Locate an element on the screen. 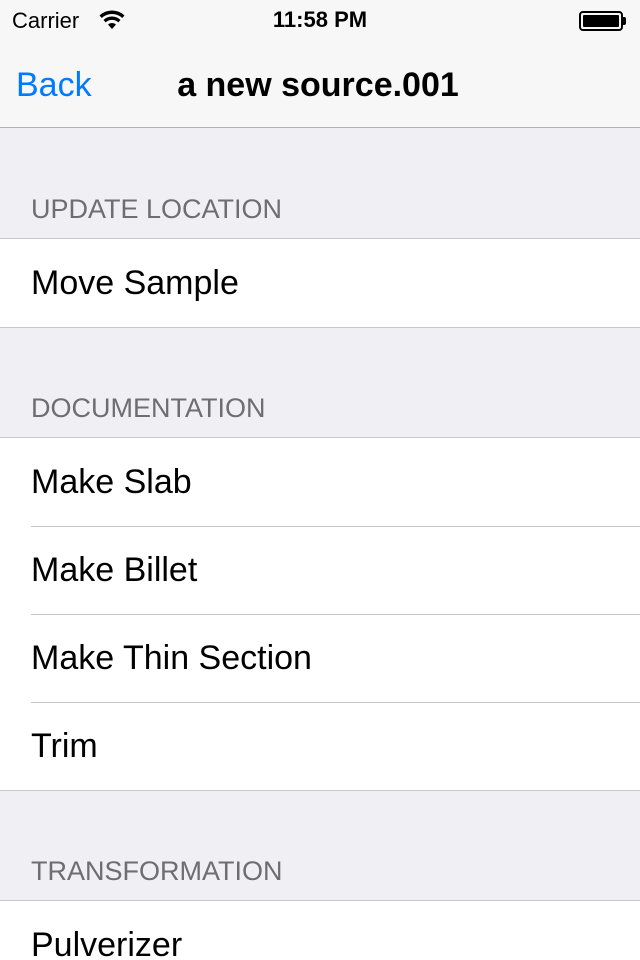 The width and height of the screenshot is (640, 960). section-update-location: Move Sample is located at coordinates (320, 283).